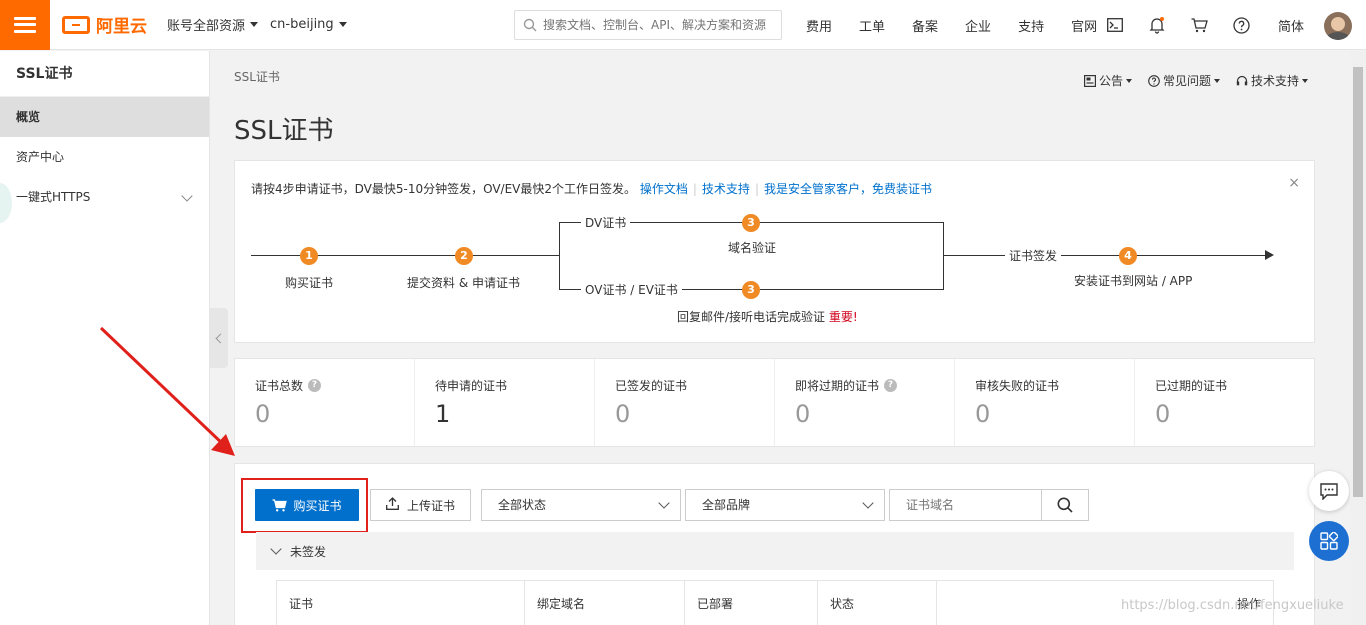  Describe the element at coordinates (1133, 280) in the screenshot. I see `step-label-4: 安装证书到网站 / APP` at that location.